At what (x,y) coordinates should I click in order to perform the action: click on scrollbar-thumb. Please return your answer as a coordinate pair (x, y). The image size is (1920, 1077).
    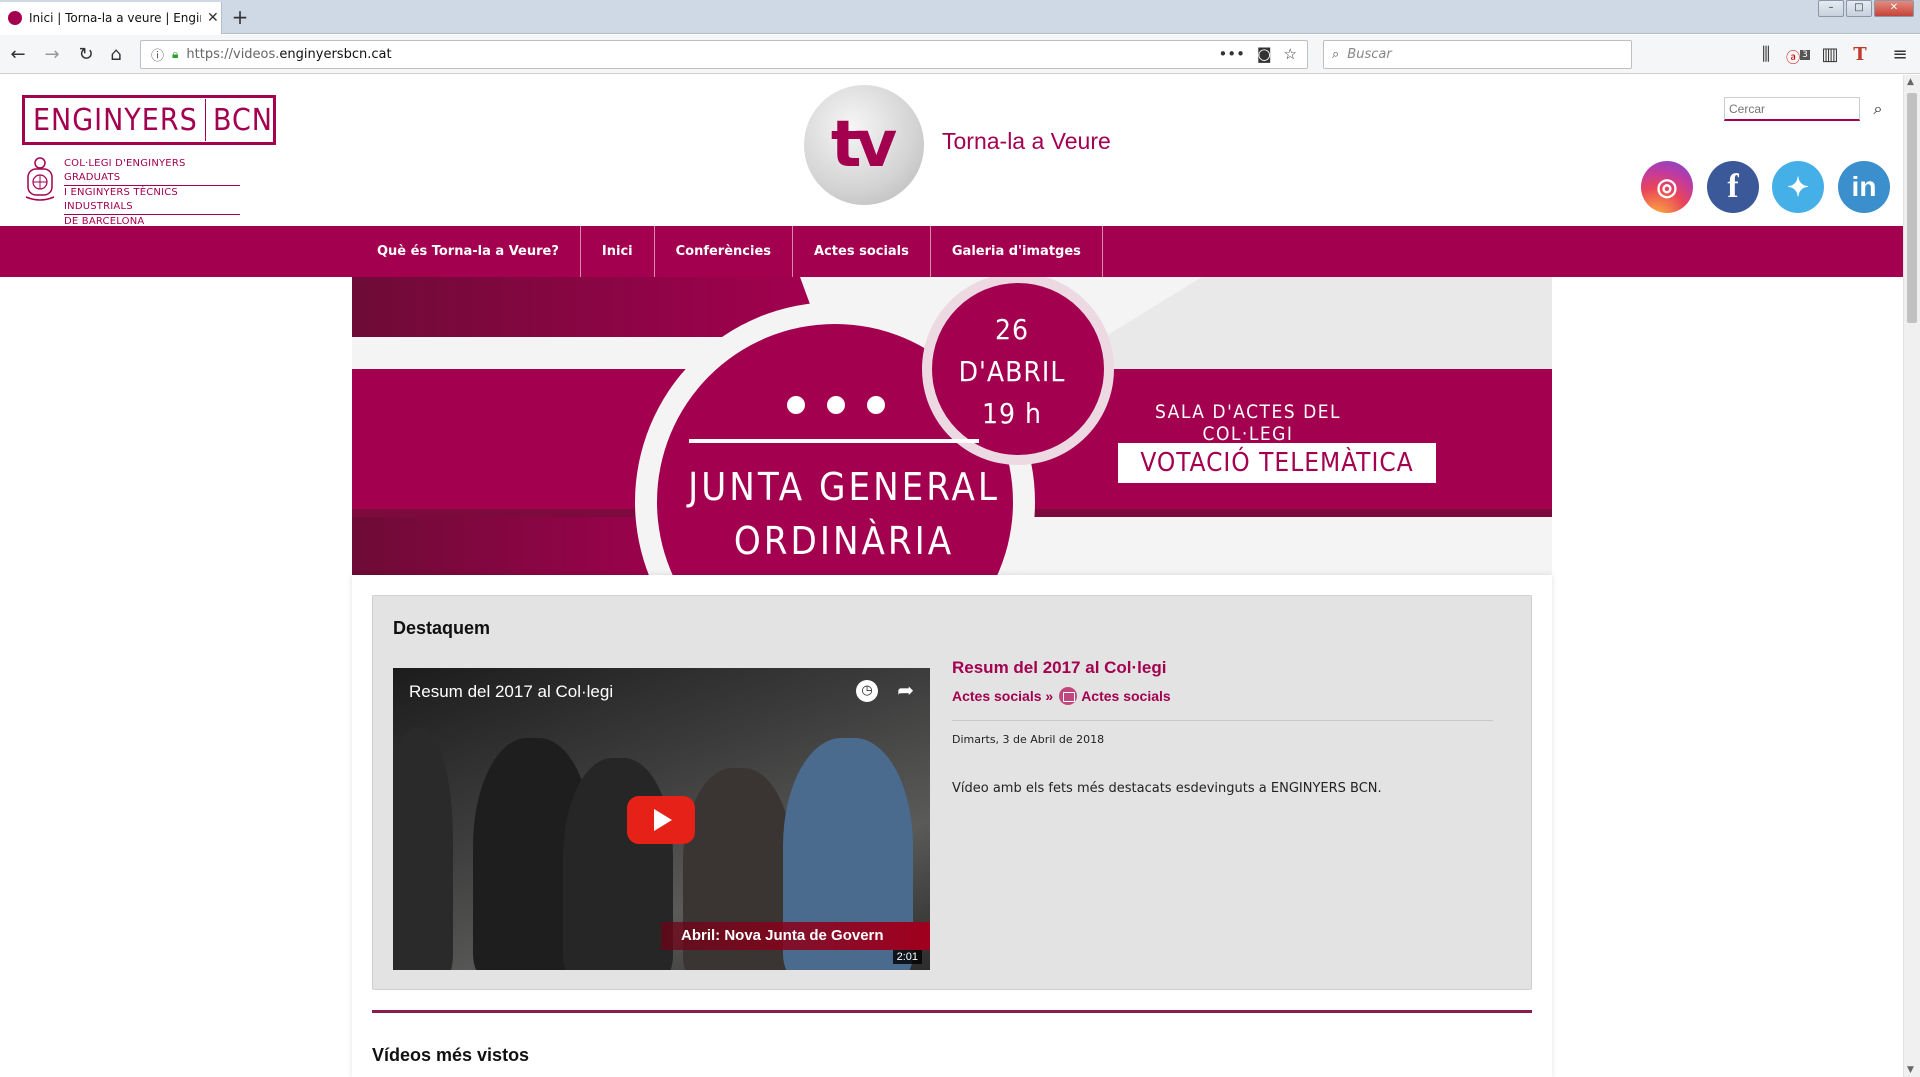
    Looking at the image, I should click on (1912, 208).